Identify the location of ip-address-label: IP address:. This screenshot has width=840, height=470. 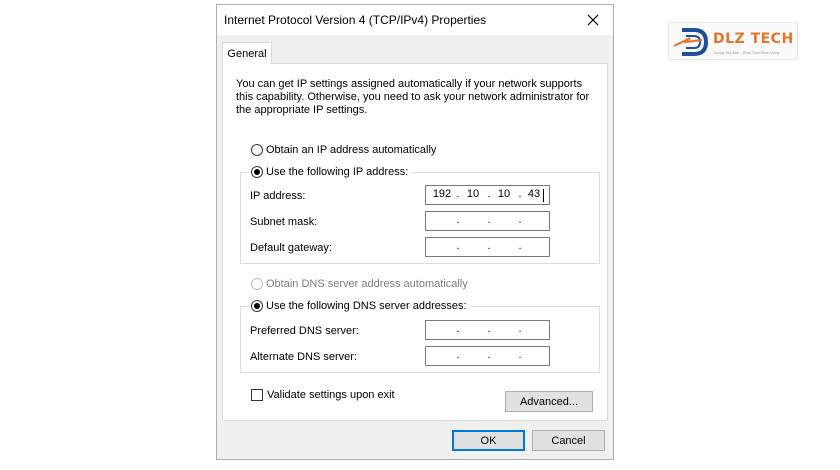
(278, 196).